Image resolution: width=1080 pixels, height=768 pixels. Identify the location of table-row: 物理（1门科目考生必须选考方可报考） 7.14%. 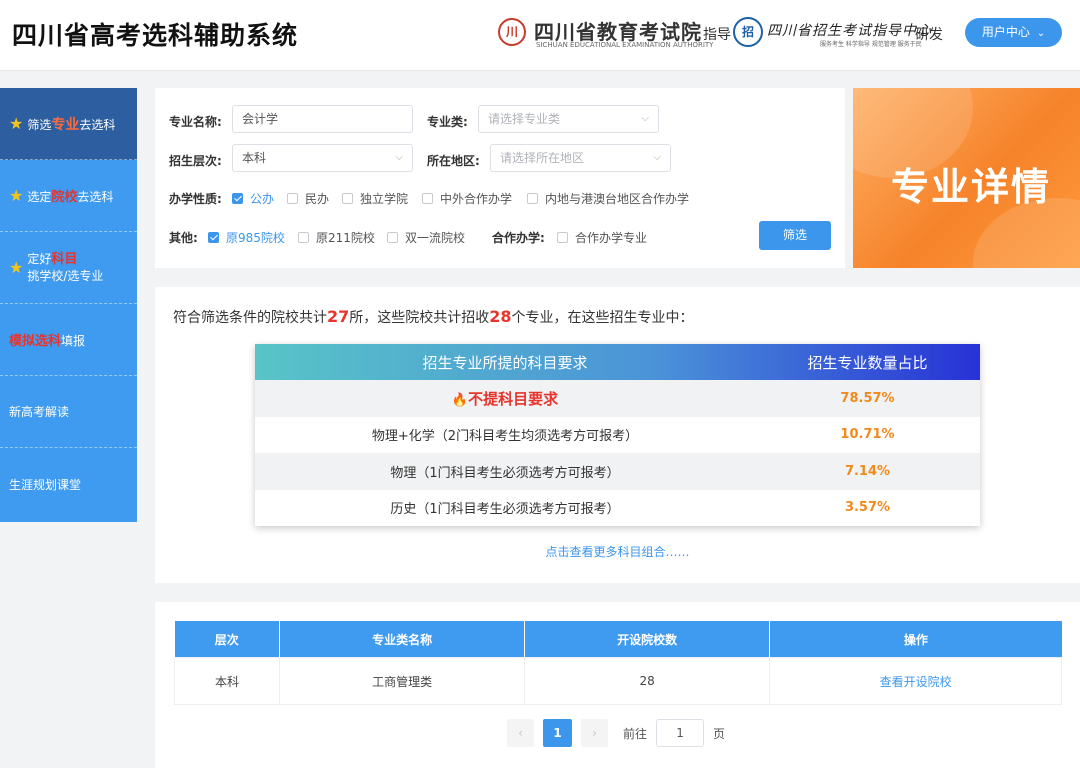
(617, 471).